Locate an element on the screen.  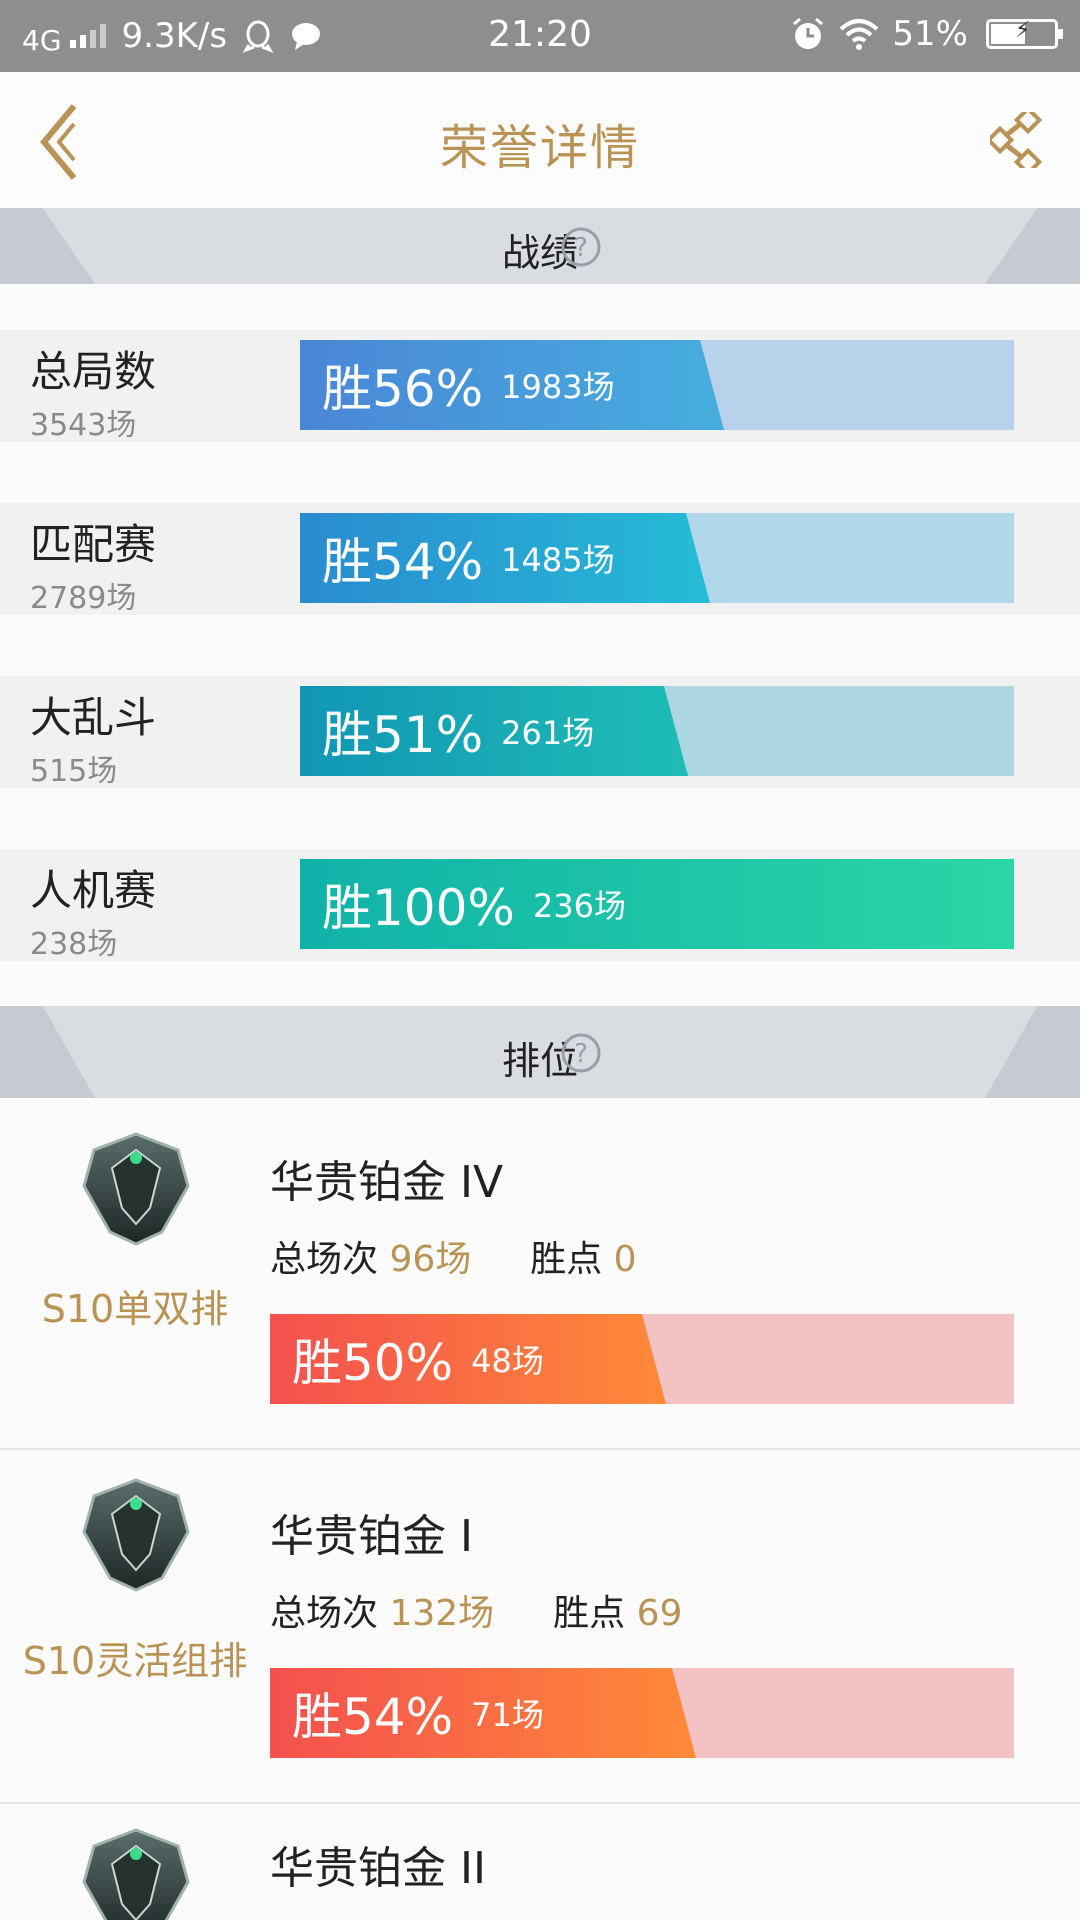
rank-section-header: 排位 ? is located at coordinates (540, 1052).